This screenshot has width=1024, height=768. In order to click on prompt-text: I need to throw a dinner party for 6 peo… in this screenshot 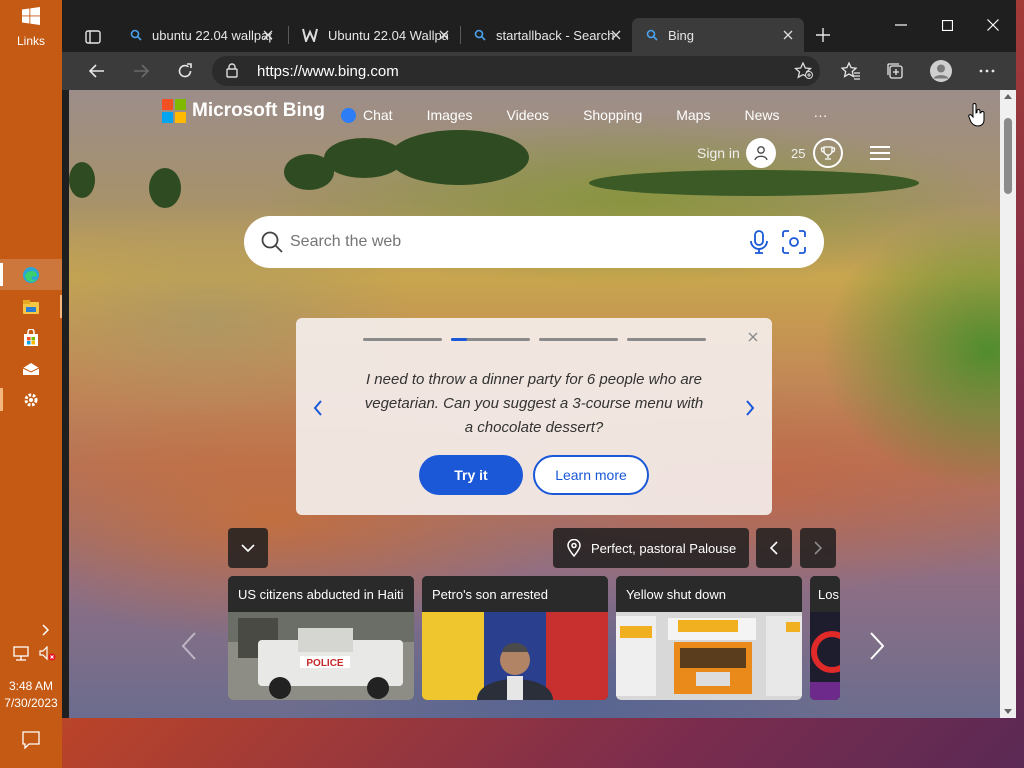, I will do `click(534, 403)`.